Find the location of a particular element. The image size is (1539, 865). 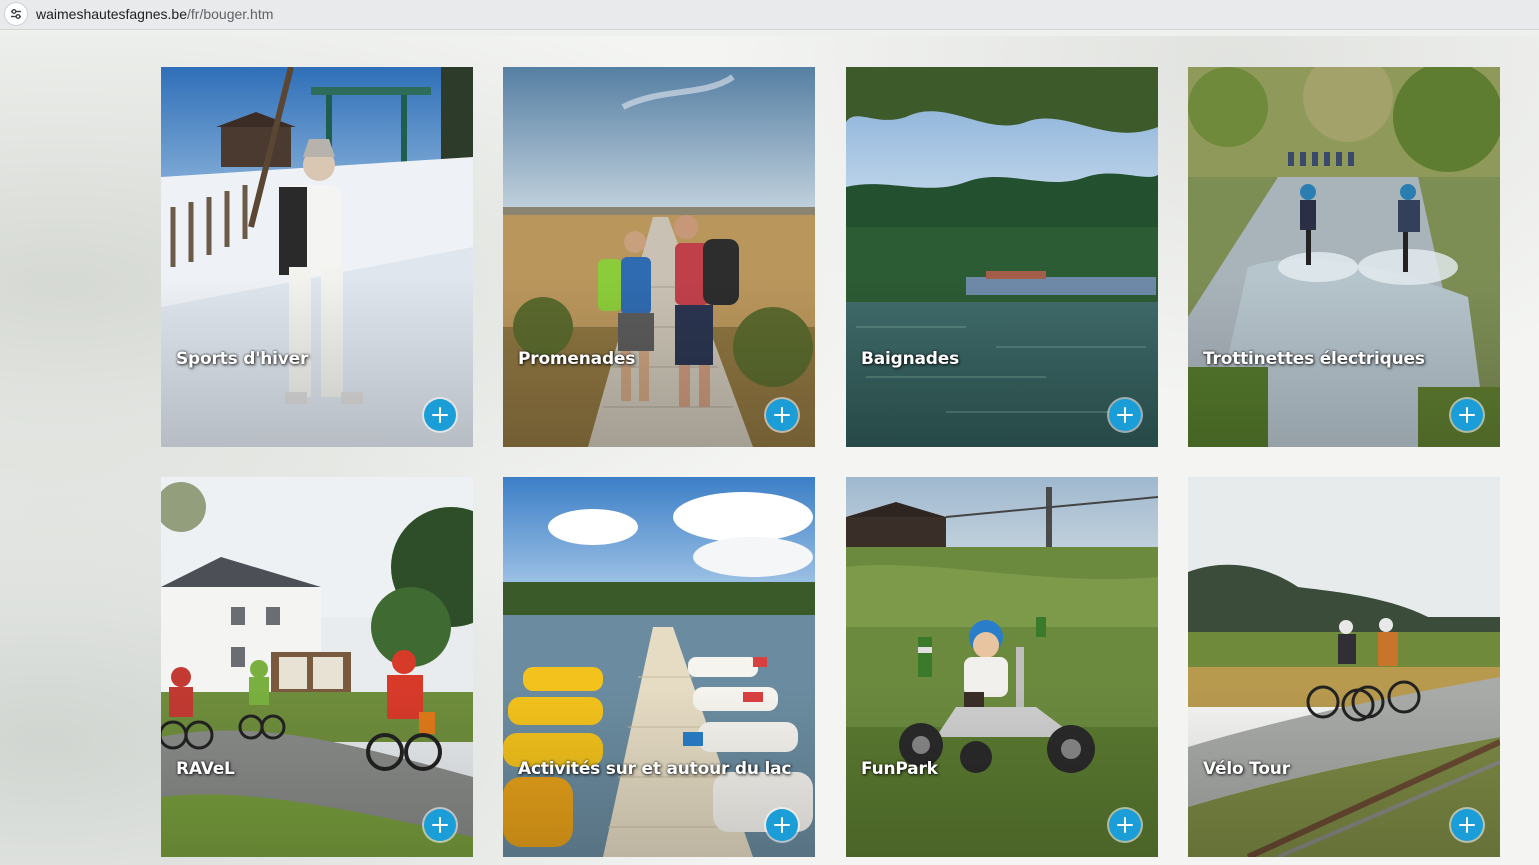

tile-label: RAVeL is located at coordinates (205, 769).